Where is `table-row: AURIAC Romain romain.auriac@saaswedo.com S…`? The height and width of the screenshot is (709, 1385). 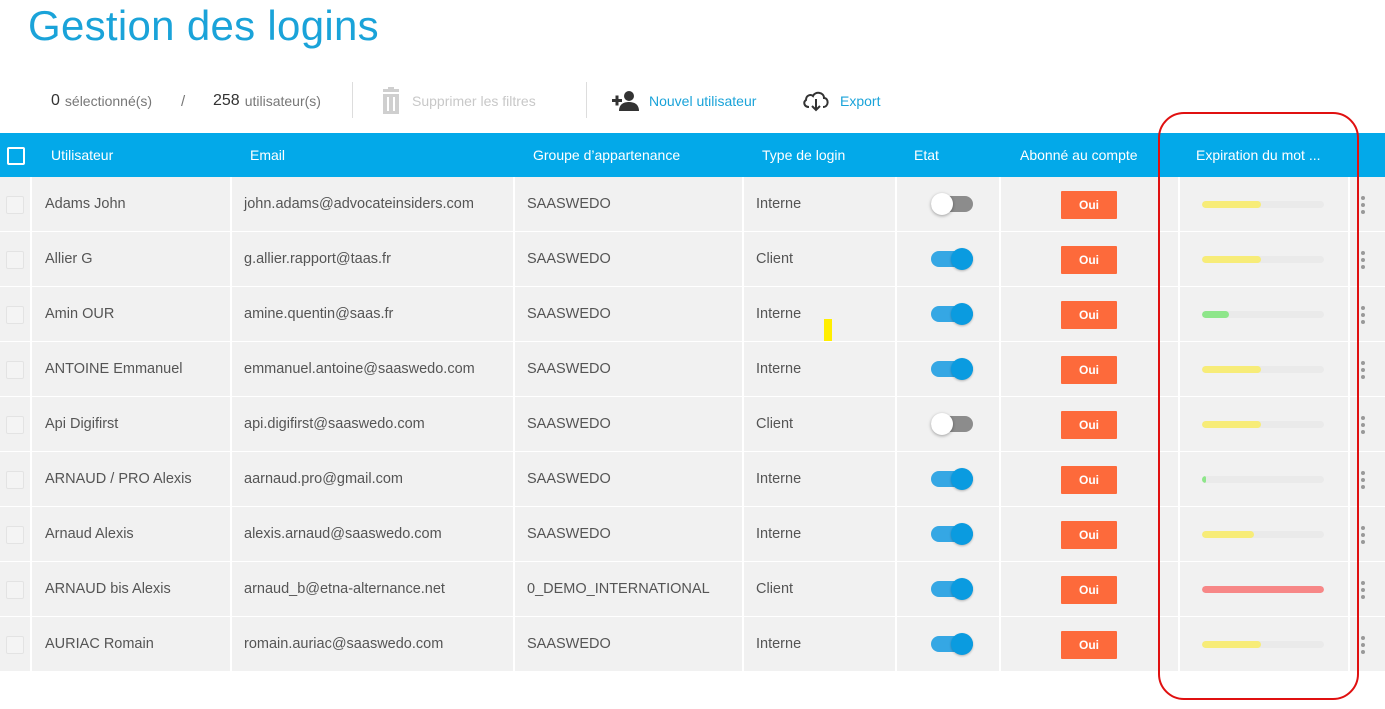 table-row: AURIAC Romain romain.auriac@saaswedo.com S… is located at coordinates (692, 644).